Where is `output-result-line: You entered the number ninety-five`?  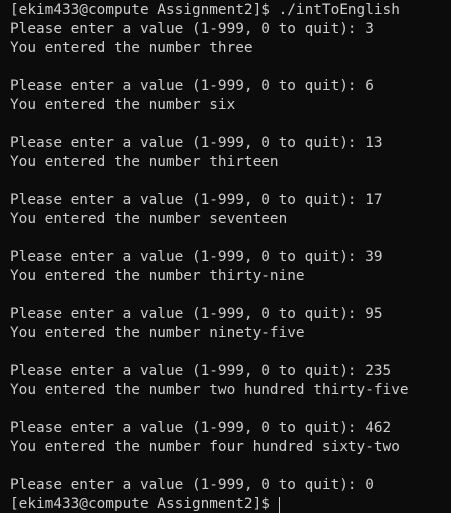 output-result-line: You entered the number ninety-five is located at coordinates (157, 333).